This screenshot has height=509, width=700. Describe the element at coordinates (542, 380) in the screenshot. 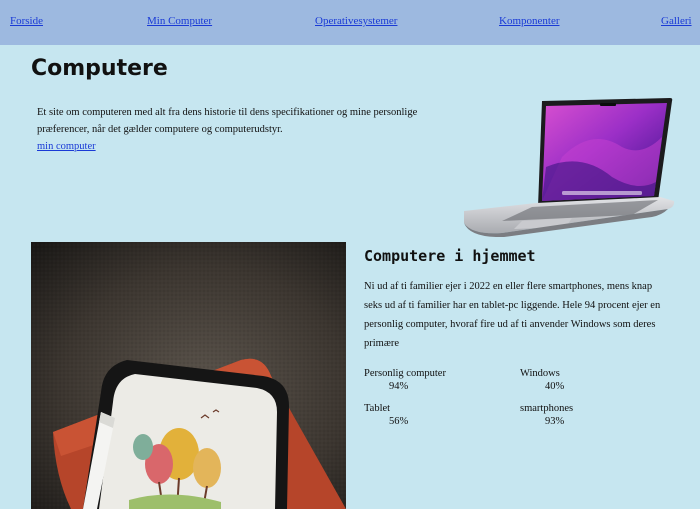

I see `stat-windows: Windows 40%` at that location.